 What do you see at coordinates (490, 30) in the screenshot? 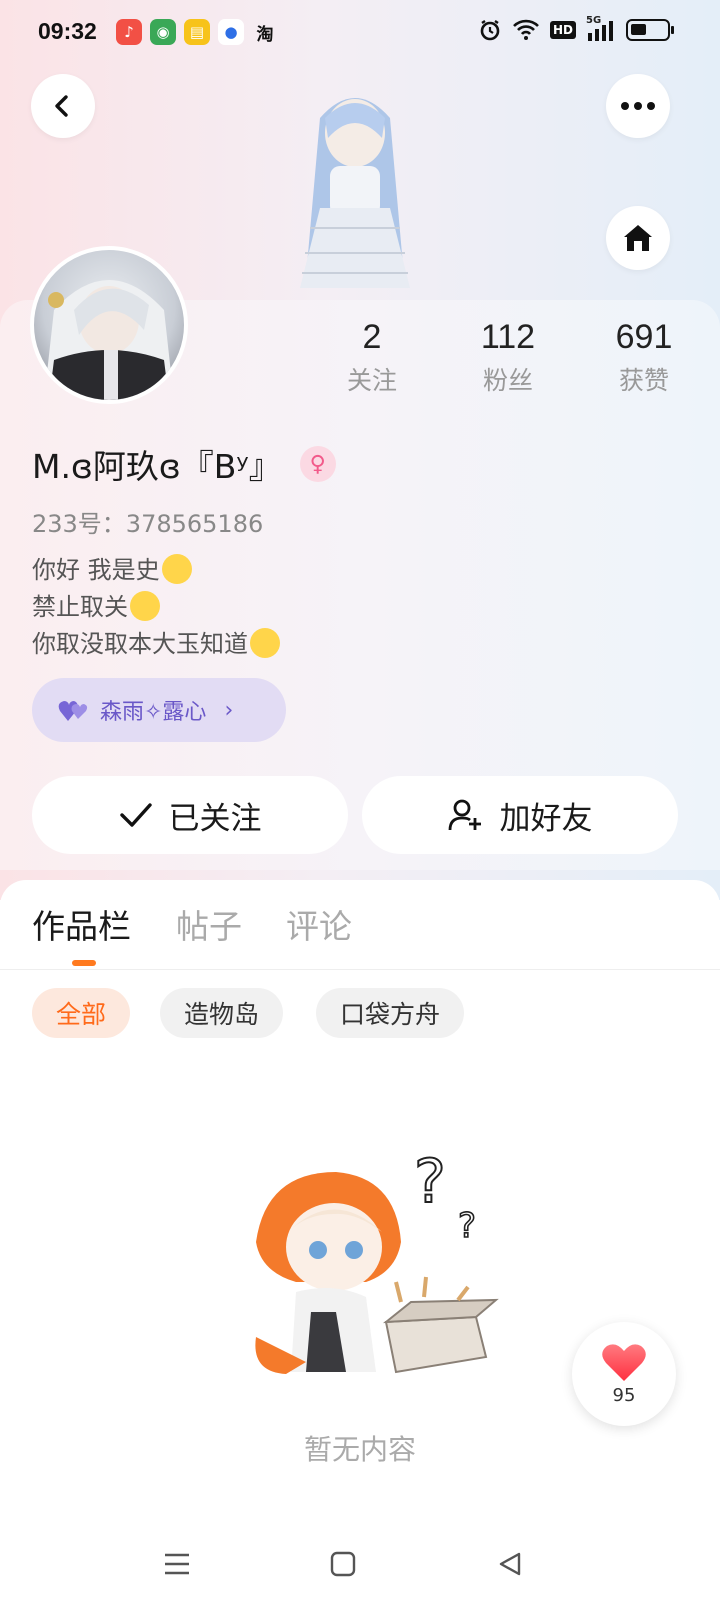
I see `alarm-icon` at bounding box center [490, 30].